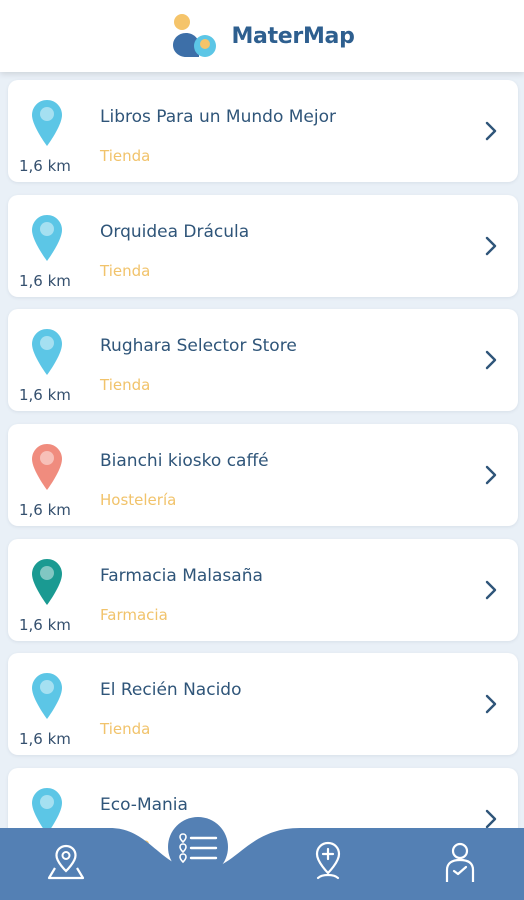 The image size is (524, 900). What do you see at coordinates (460, 862) in the screenshot?
I see `profile-icon` at bounding box center [460, 862].